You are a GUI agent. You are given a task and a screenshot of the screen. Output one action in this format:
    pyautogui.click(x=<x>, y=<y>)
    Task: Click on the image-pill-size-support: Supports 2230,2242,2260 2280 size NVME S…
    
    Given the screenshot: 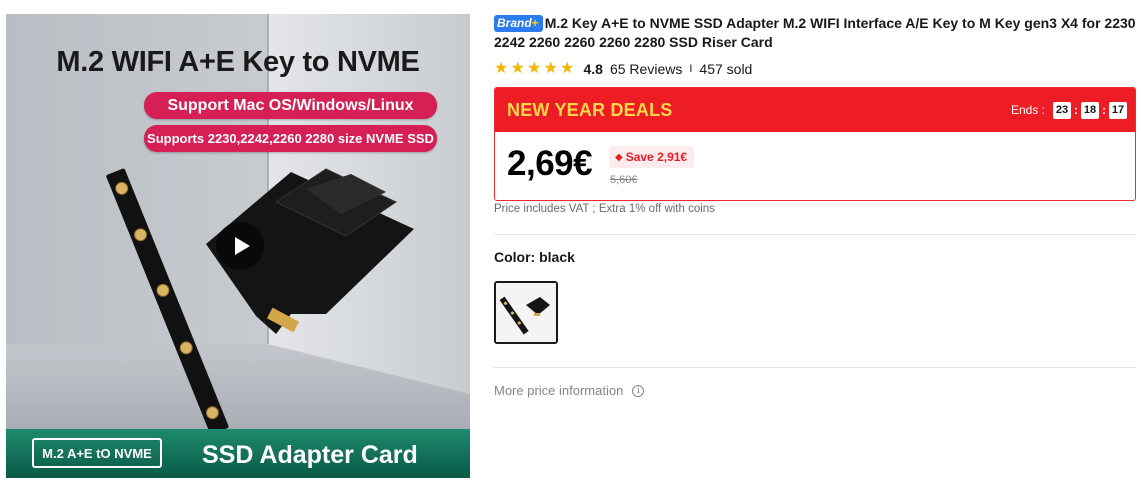 What is the action you would take?
    pyautogui.click(x=290, y=138)
    